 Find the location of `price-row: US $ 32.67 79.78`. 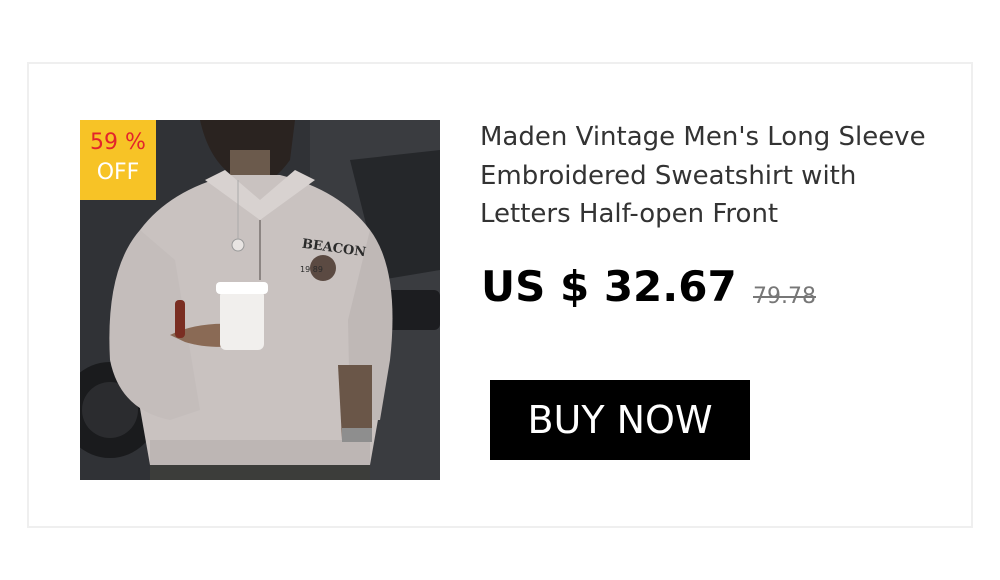

price-row: US $ 32.67 79.78 is located at coordinates (648, 292).